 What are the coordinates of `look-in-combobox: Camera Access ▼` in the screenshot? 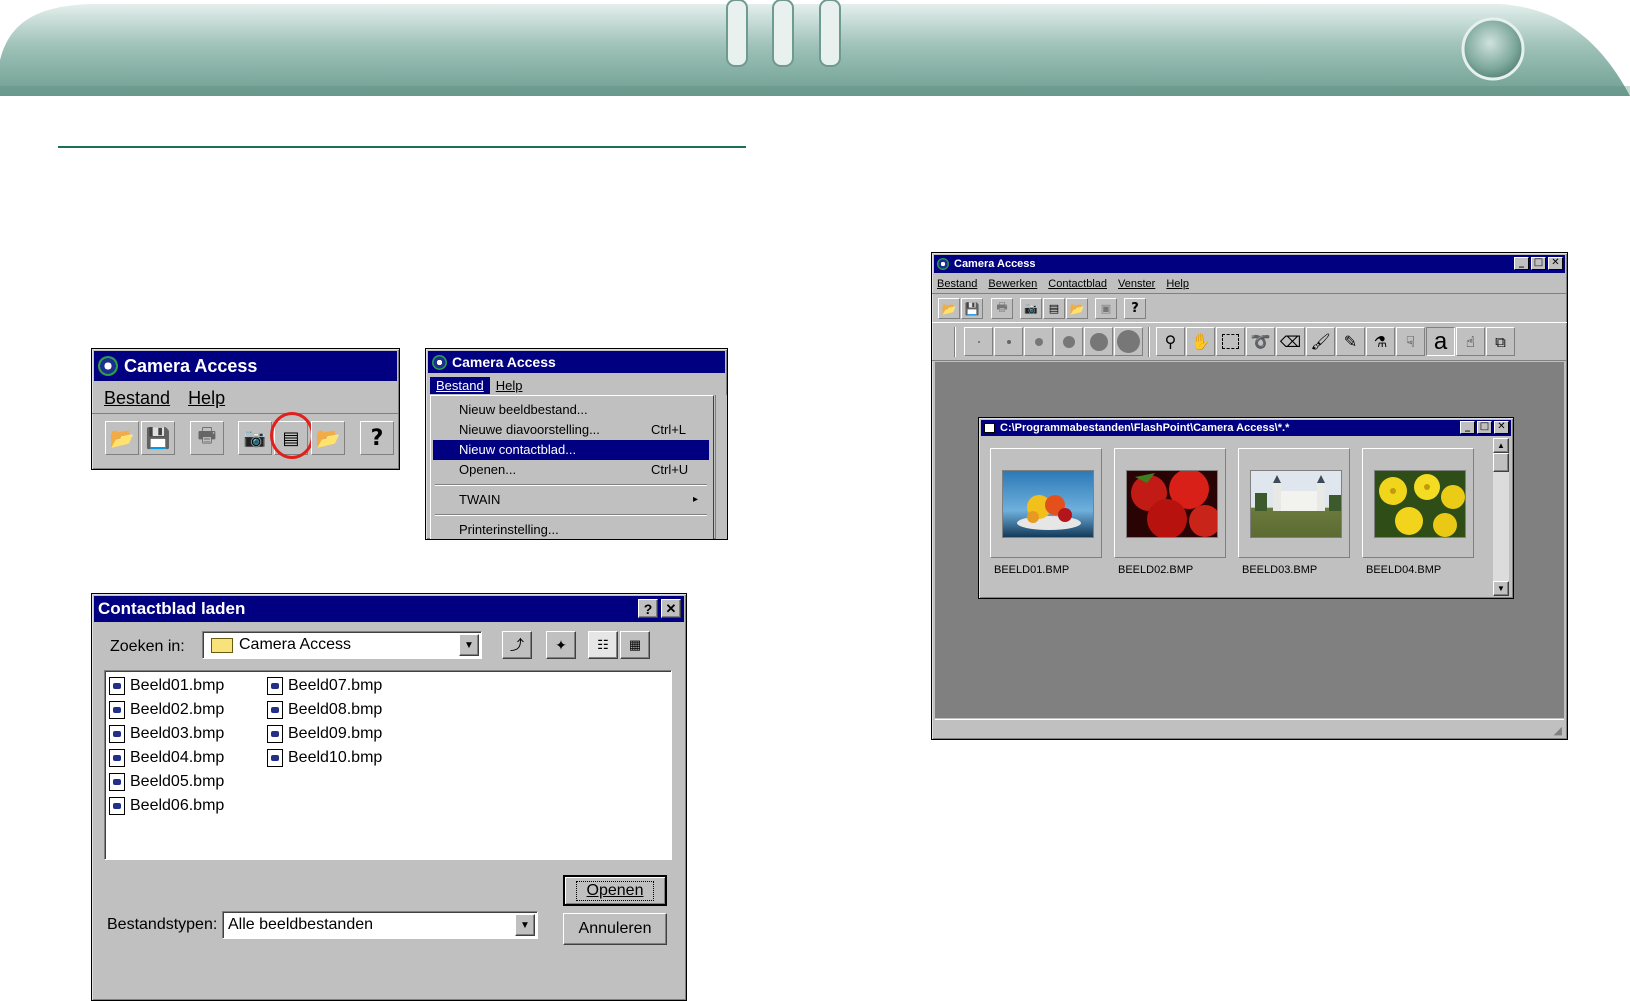 It's located at (342, 645).